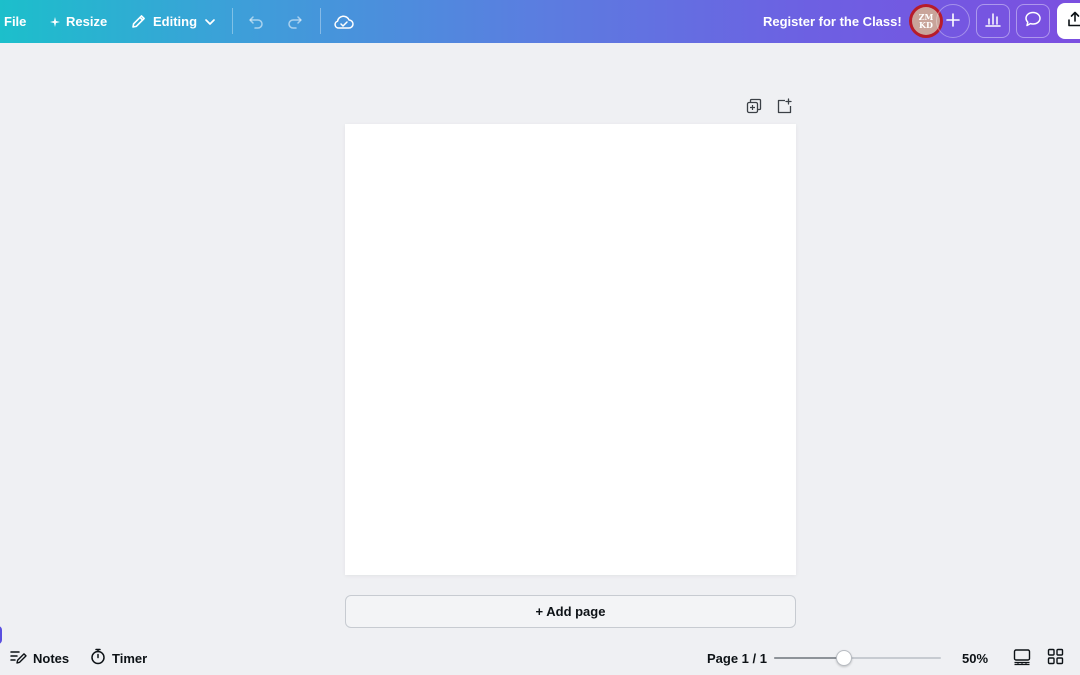  Describe the element at coordinates (18, 658) in the screenshot. I see `notes-icon` at that location.